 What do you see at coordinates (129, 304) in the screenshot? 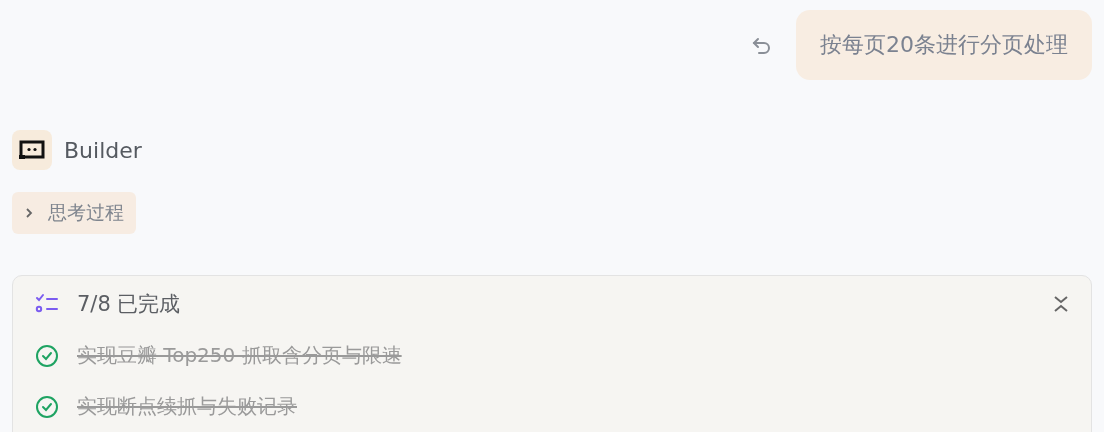
I see `todo-summary: 7/8 已完成` at bounding box center [129, 304].